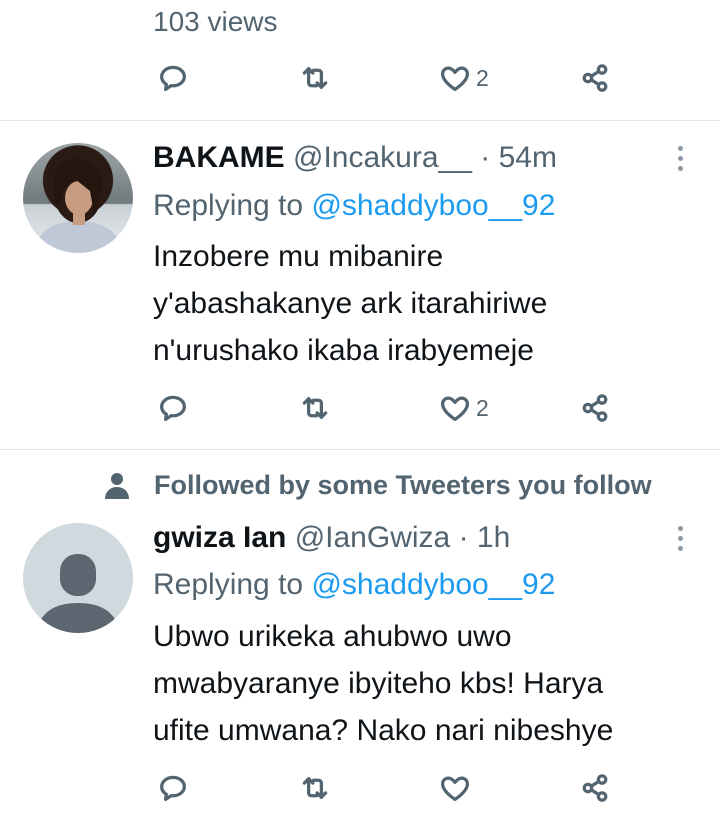 This screenshot has height=824, width=720. What do you see at coordinates (298, 256) in the screenshot?
I see `tweet-text-line: Inzobere mu mibanire` at bounding box center [298, 256].